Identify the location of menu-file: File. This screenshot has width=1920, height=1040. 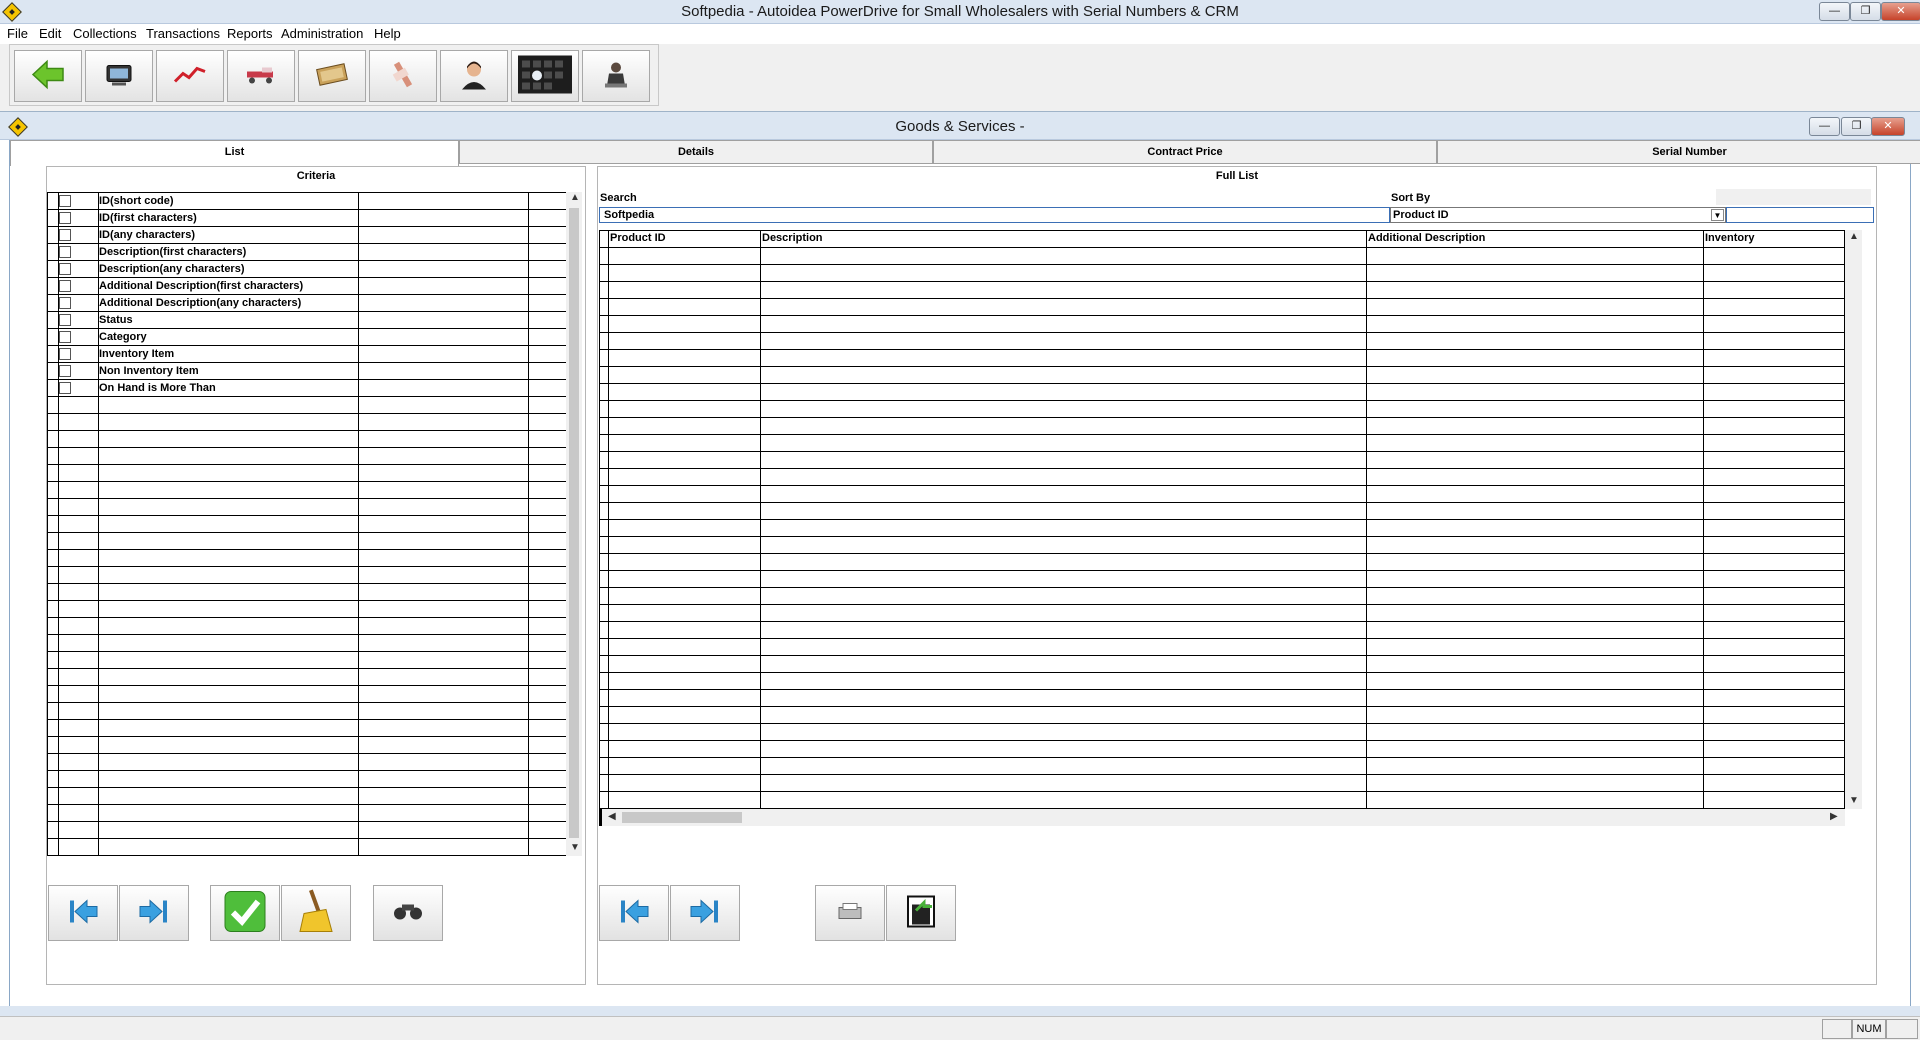
(17, 33).